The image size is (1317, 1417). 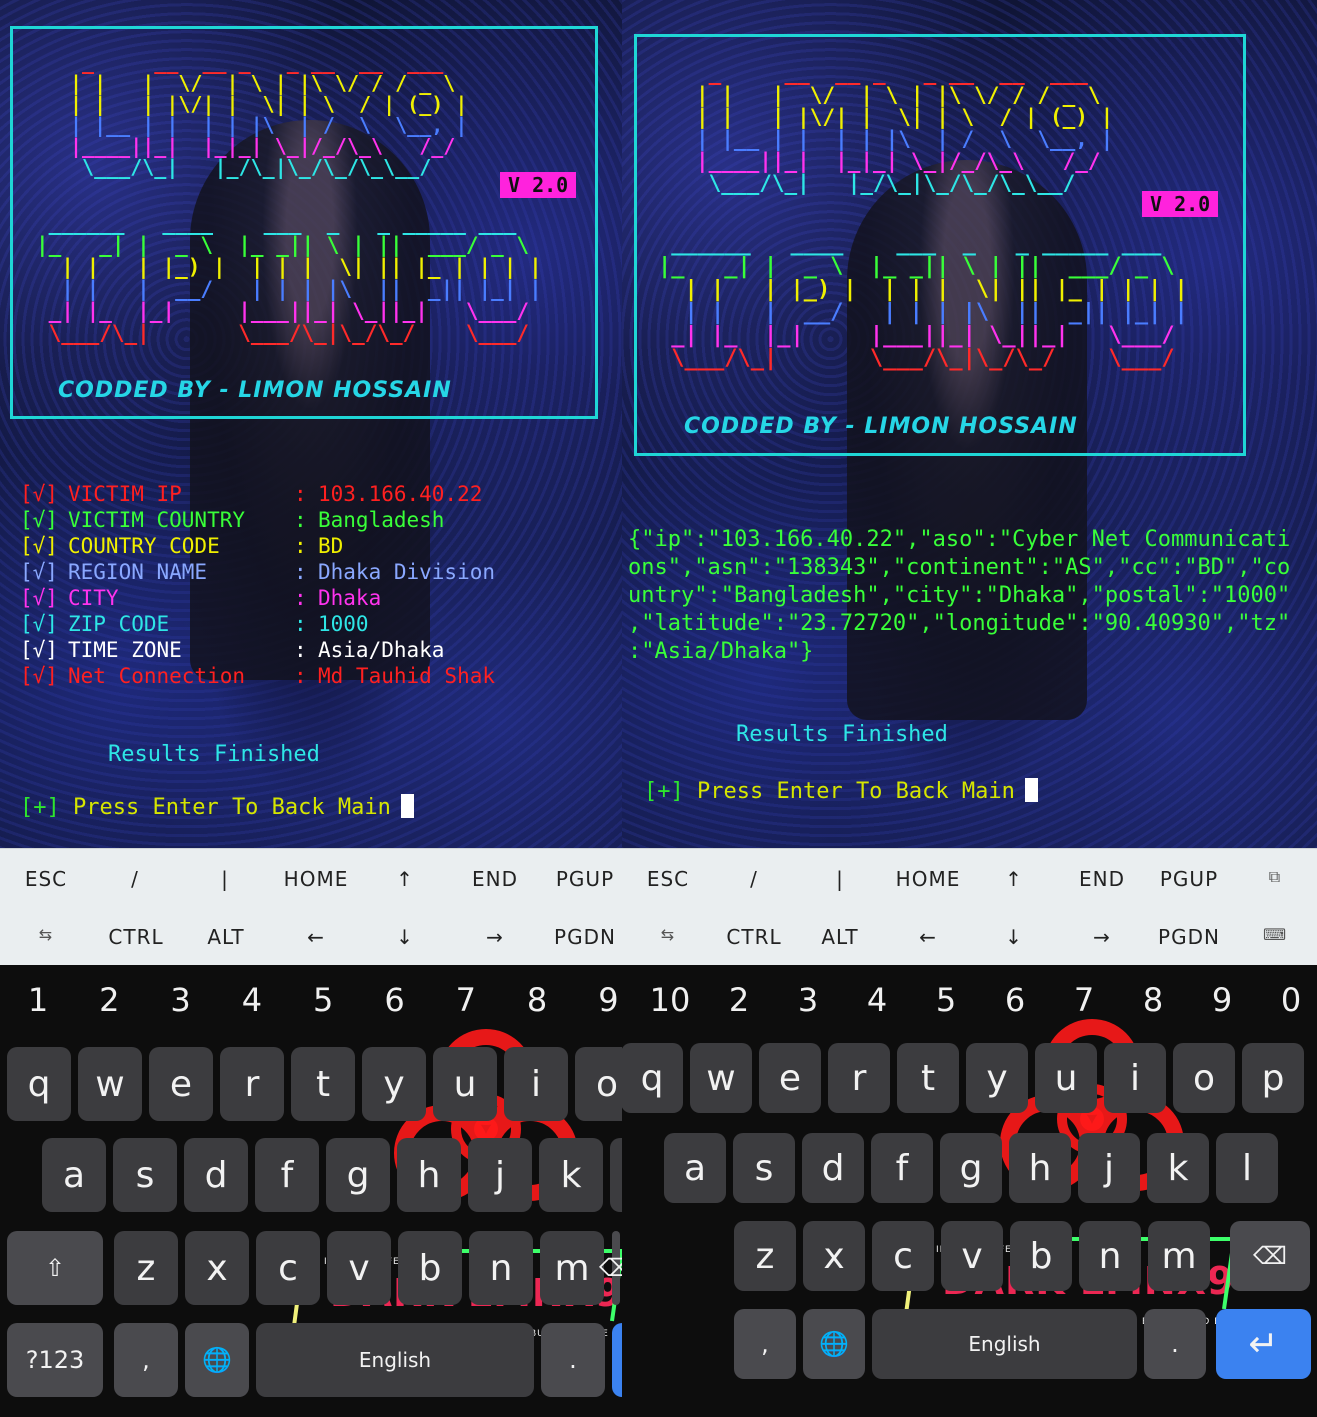 What do you see at coordinates (55, 1268) in the screenshot?
I see `shift-key: ⇧` at bounding box center [55, 1268].